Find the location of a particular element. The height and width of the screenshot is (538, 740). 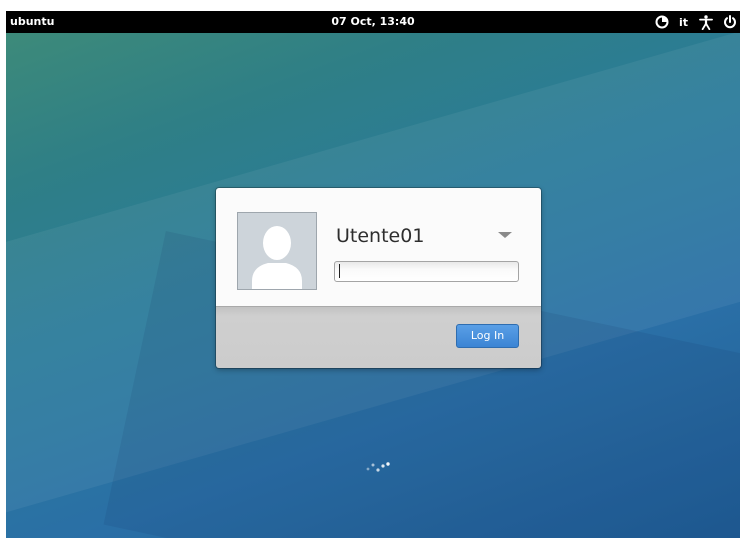

system-tray: it is located at coordinates (697, 22).